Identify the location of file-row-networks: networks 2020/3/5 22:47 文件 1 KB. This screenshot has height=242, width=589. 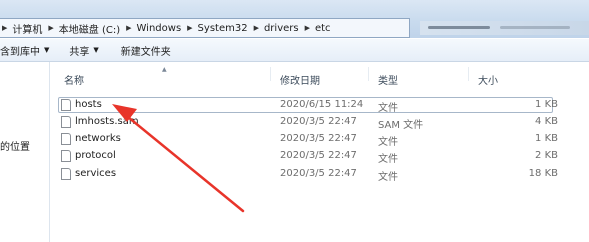
(315, 139).